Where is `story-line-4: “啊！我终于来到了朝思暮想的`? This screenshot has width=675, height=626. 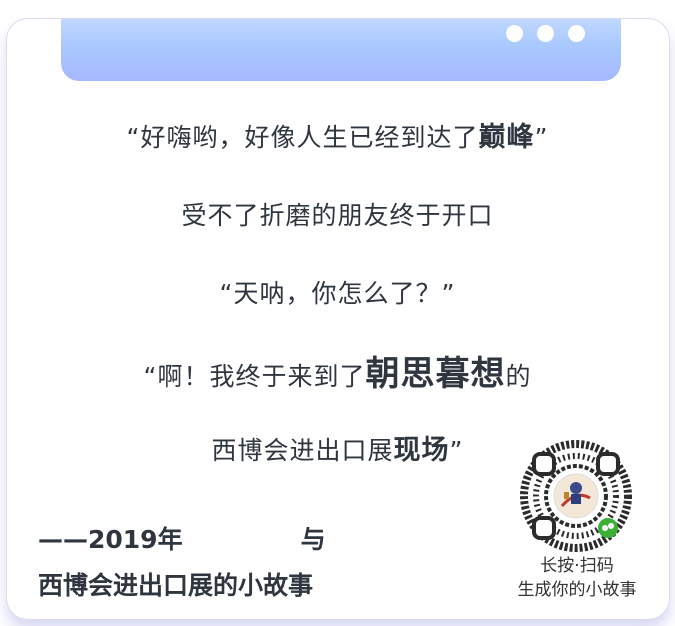 story-line-4: “啊！我终于来到了朝思暮想的 is located at coordinates (337, 370).